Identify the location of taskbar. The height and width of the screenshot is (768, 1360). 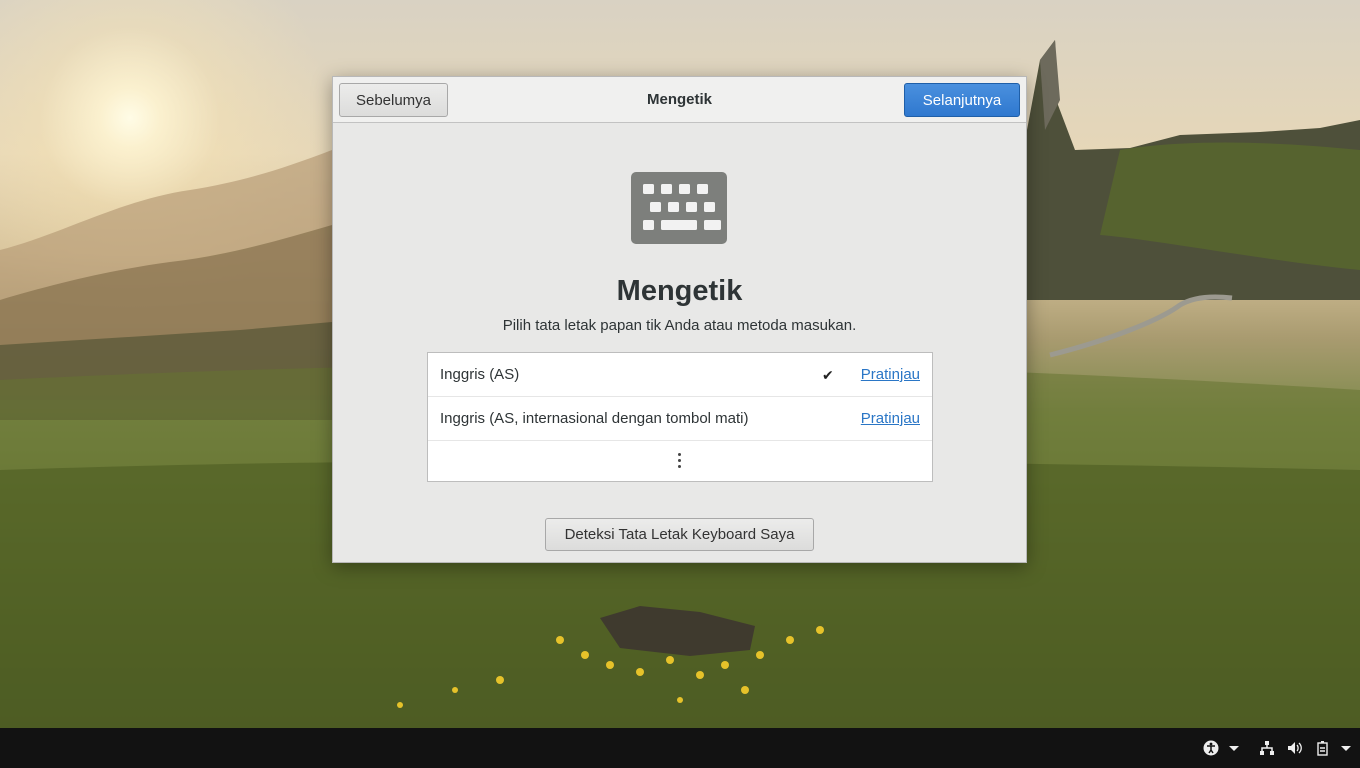
(680, 748).